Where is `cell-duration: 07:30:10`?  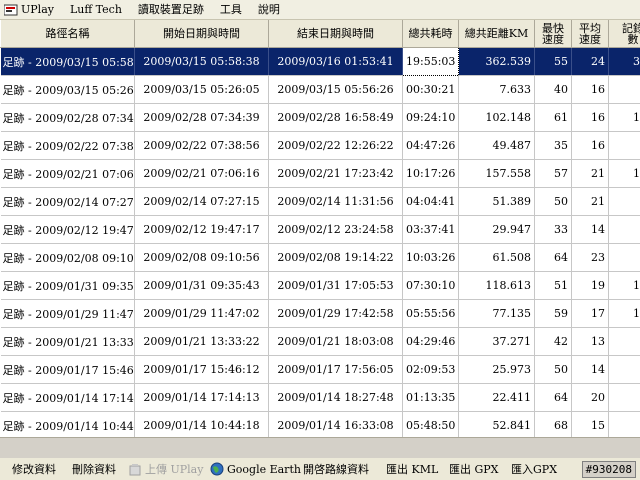
cell-duration: 07:30:10 is located at coordinates (430, 285).